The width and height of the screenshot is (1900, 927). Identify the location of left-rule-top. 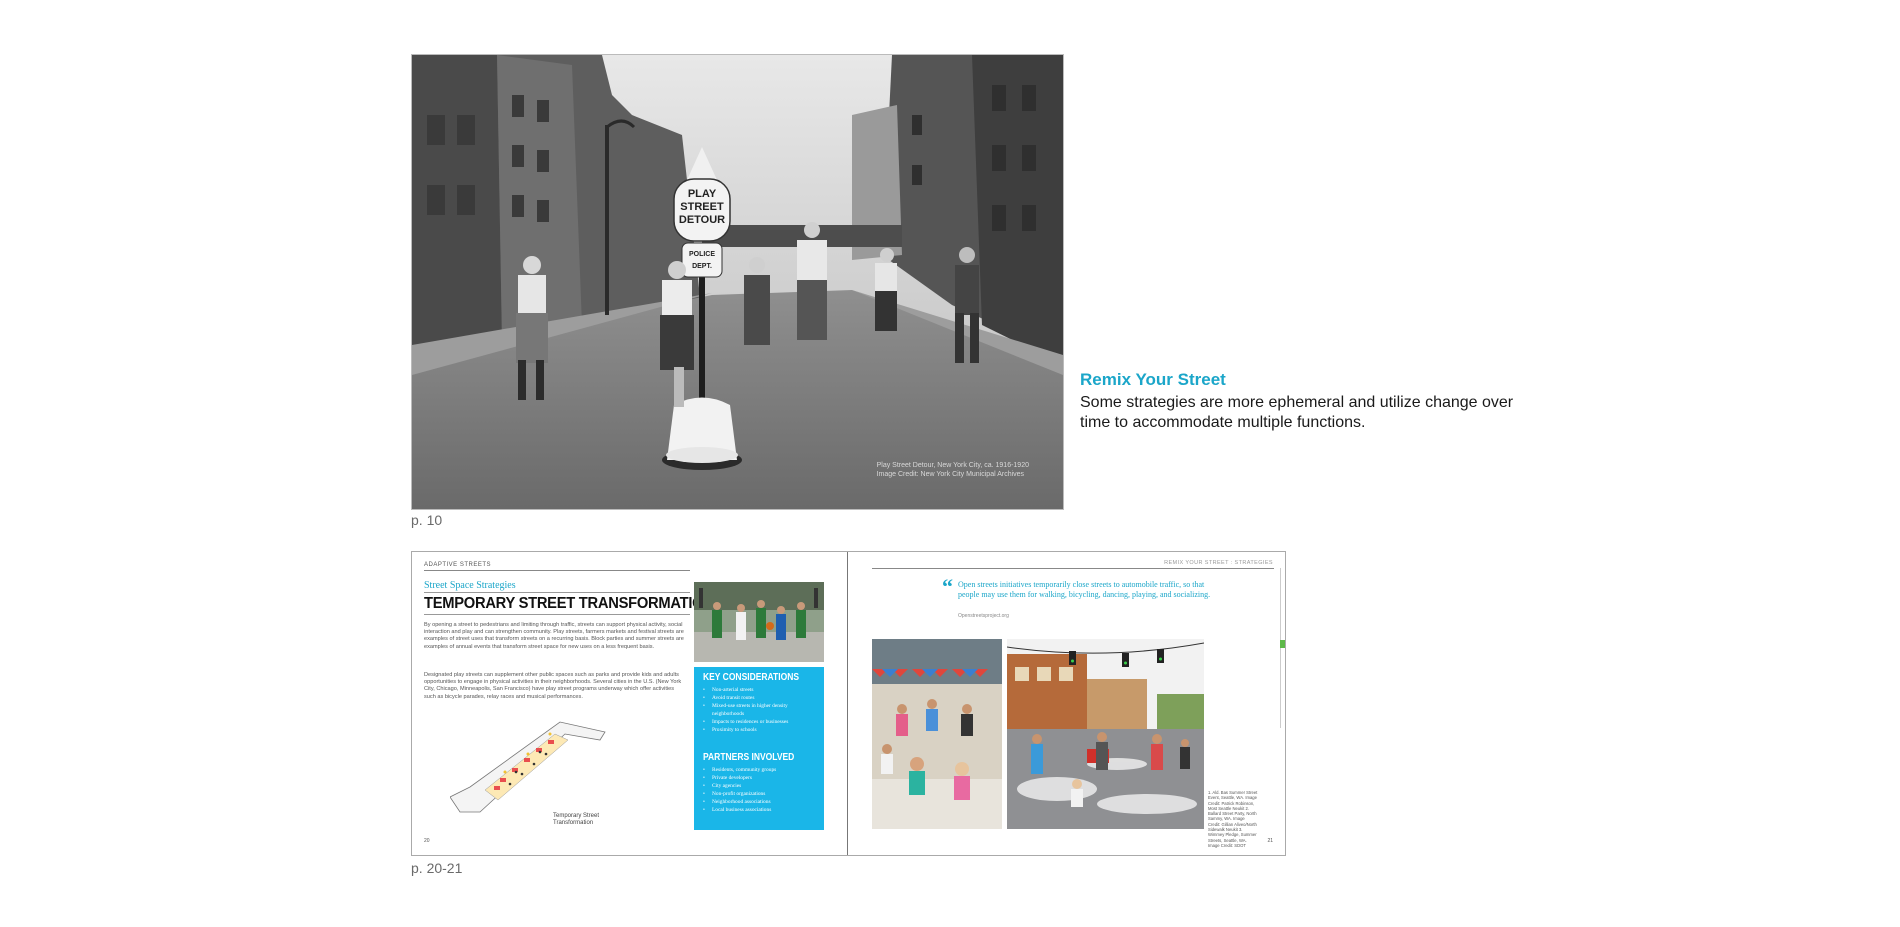
(557, 570).